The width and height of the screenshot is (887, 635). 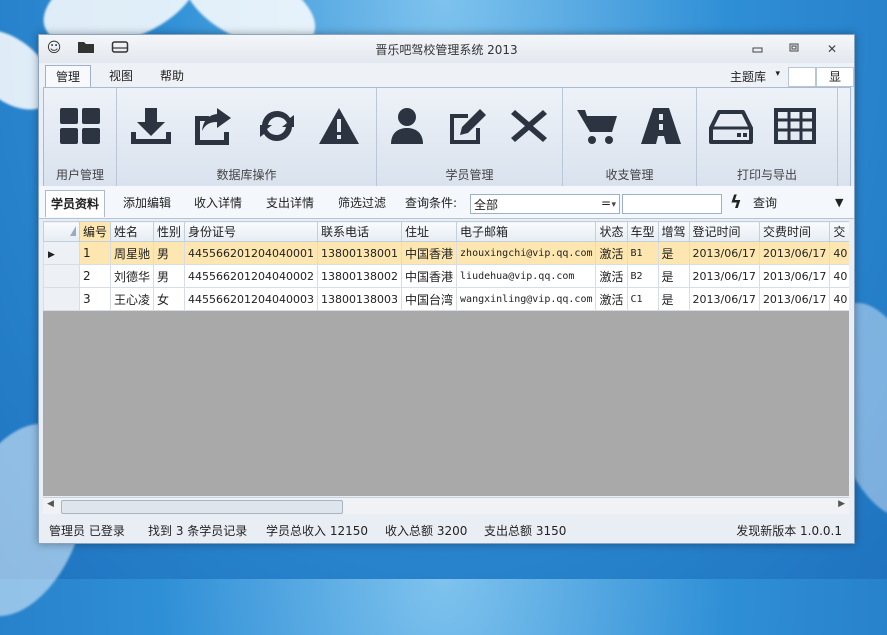 I want to click on column-header: 车型, so click(x=642, y=231).